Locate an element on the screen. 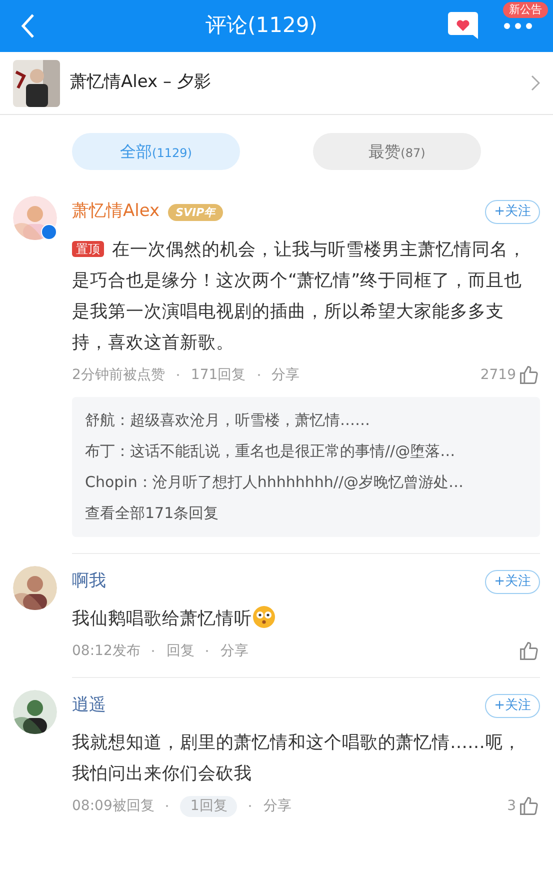  comment-text: $^{置顶}$ 在一次偶然的机会，让我与听雪楼男主萧忆情同名，是巧合也是缘分！这次两个“萧忆情”终于同框了，而且也是我第一次演唱电视剧的插曲，所以希望大家能多多支持，喜欢这首新歌。 is located at coordinates (299, 297).